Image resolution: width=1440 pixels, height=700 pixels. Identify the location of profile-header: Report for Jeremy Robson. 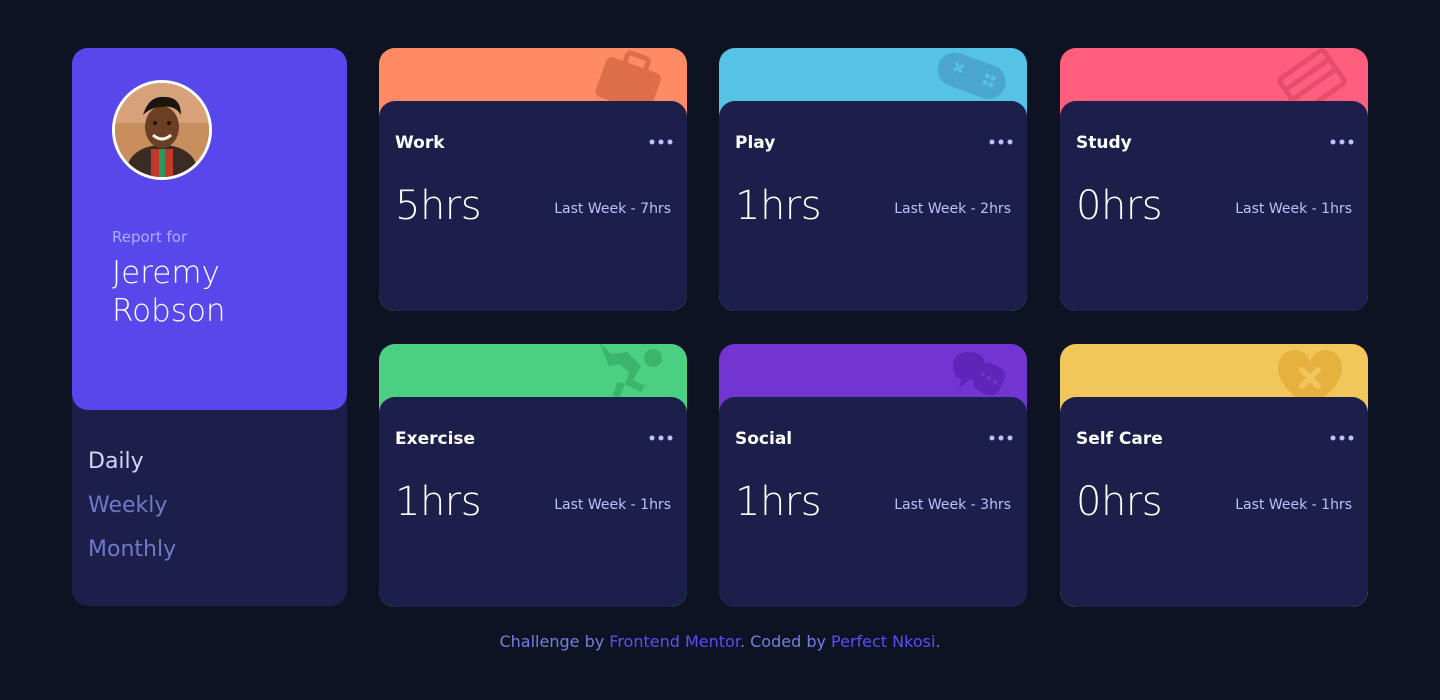
(209, 229).